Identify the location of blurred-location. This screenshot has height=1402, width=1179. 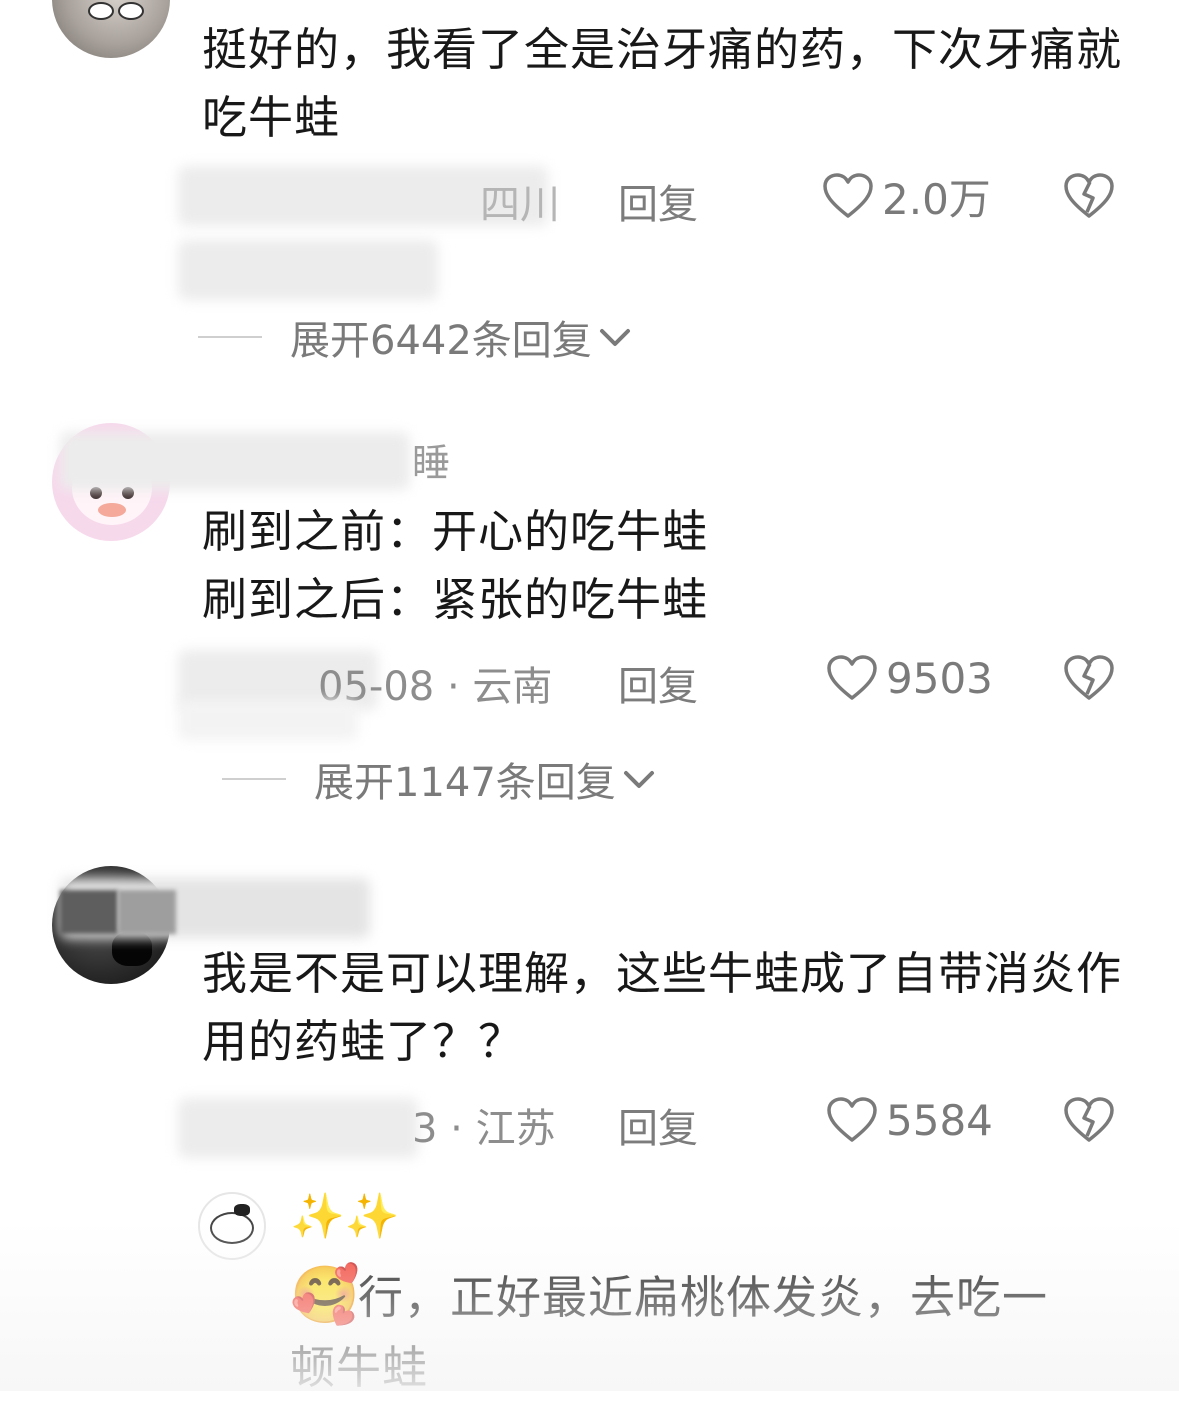
(268, 720).